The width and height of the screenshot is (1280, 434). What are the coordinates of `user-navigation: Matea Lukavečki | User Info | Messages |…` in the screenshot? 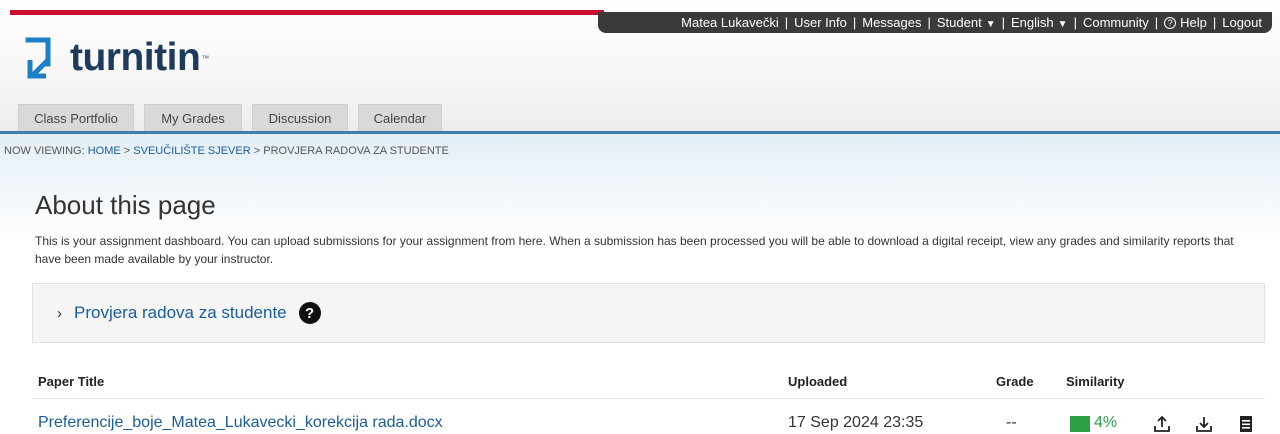 It's located at (935, 22).